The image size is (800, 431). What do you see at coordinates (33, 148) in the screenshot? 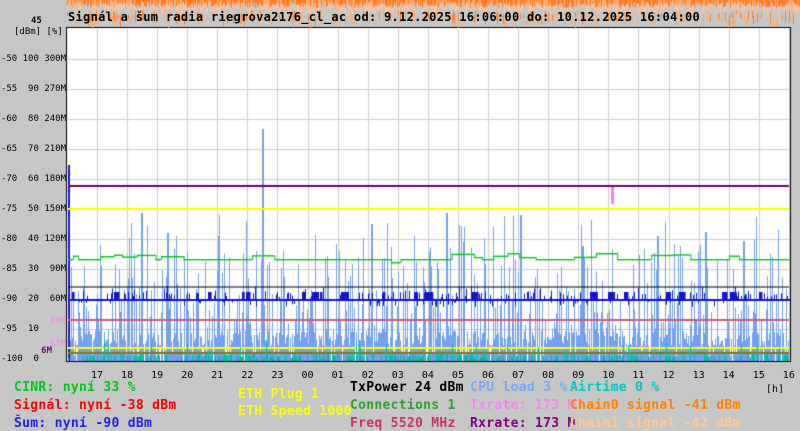
I see `y-tick-label: -65 70 210M` at bounding box center [33, 148].